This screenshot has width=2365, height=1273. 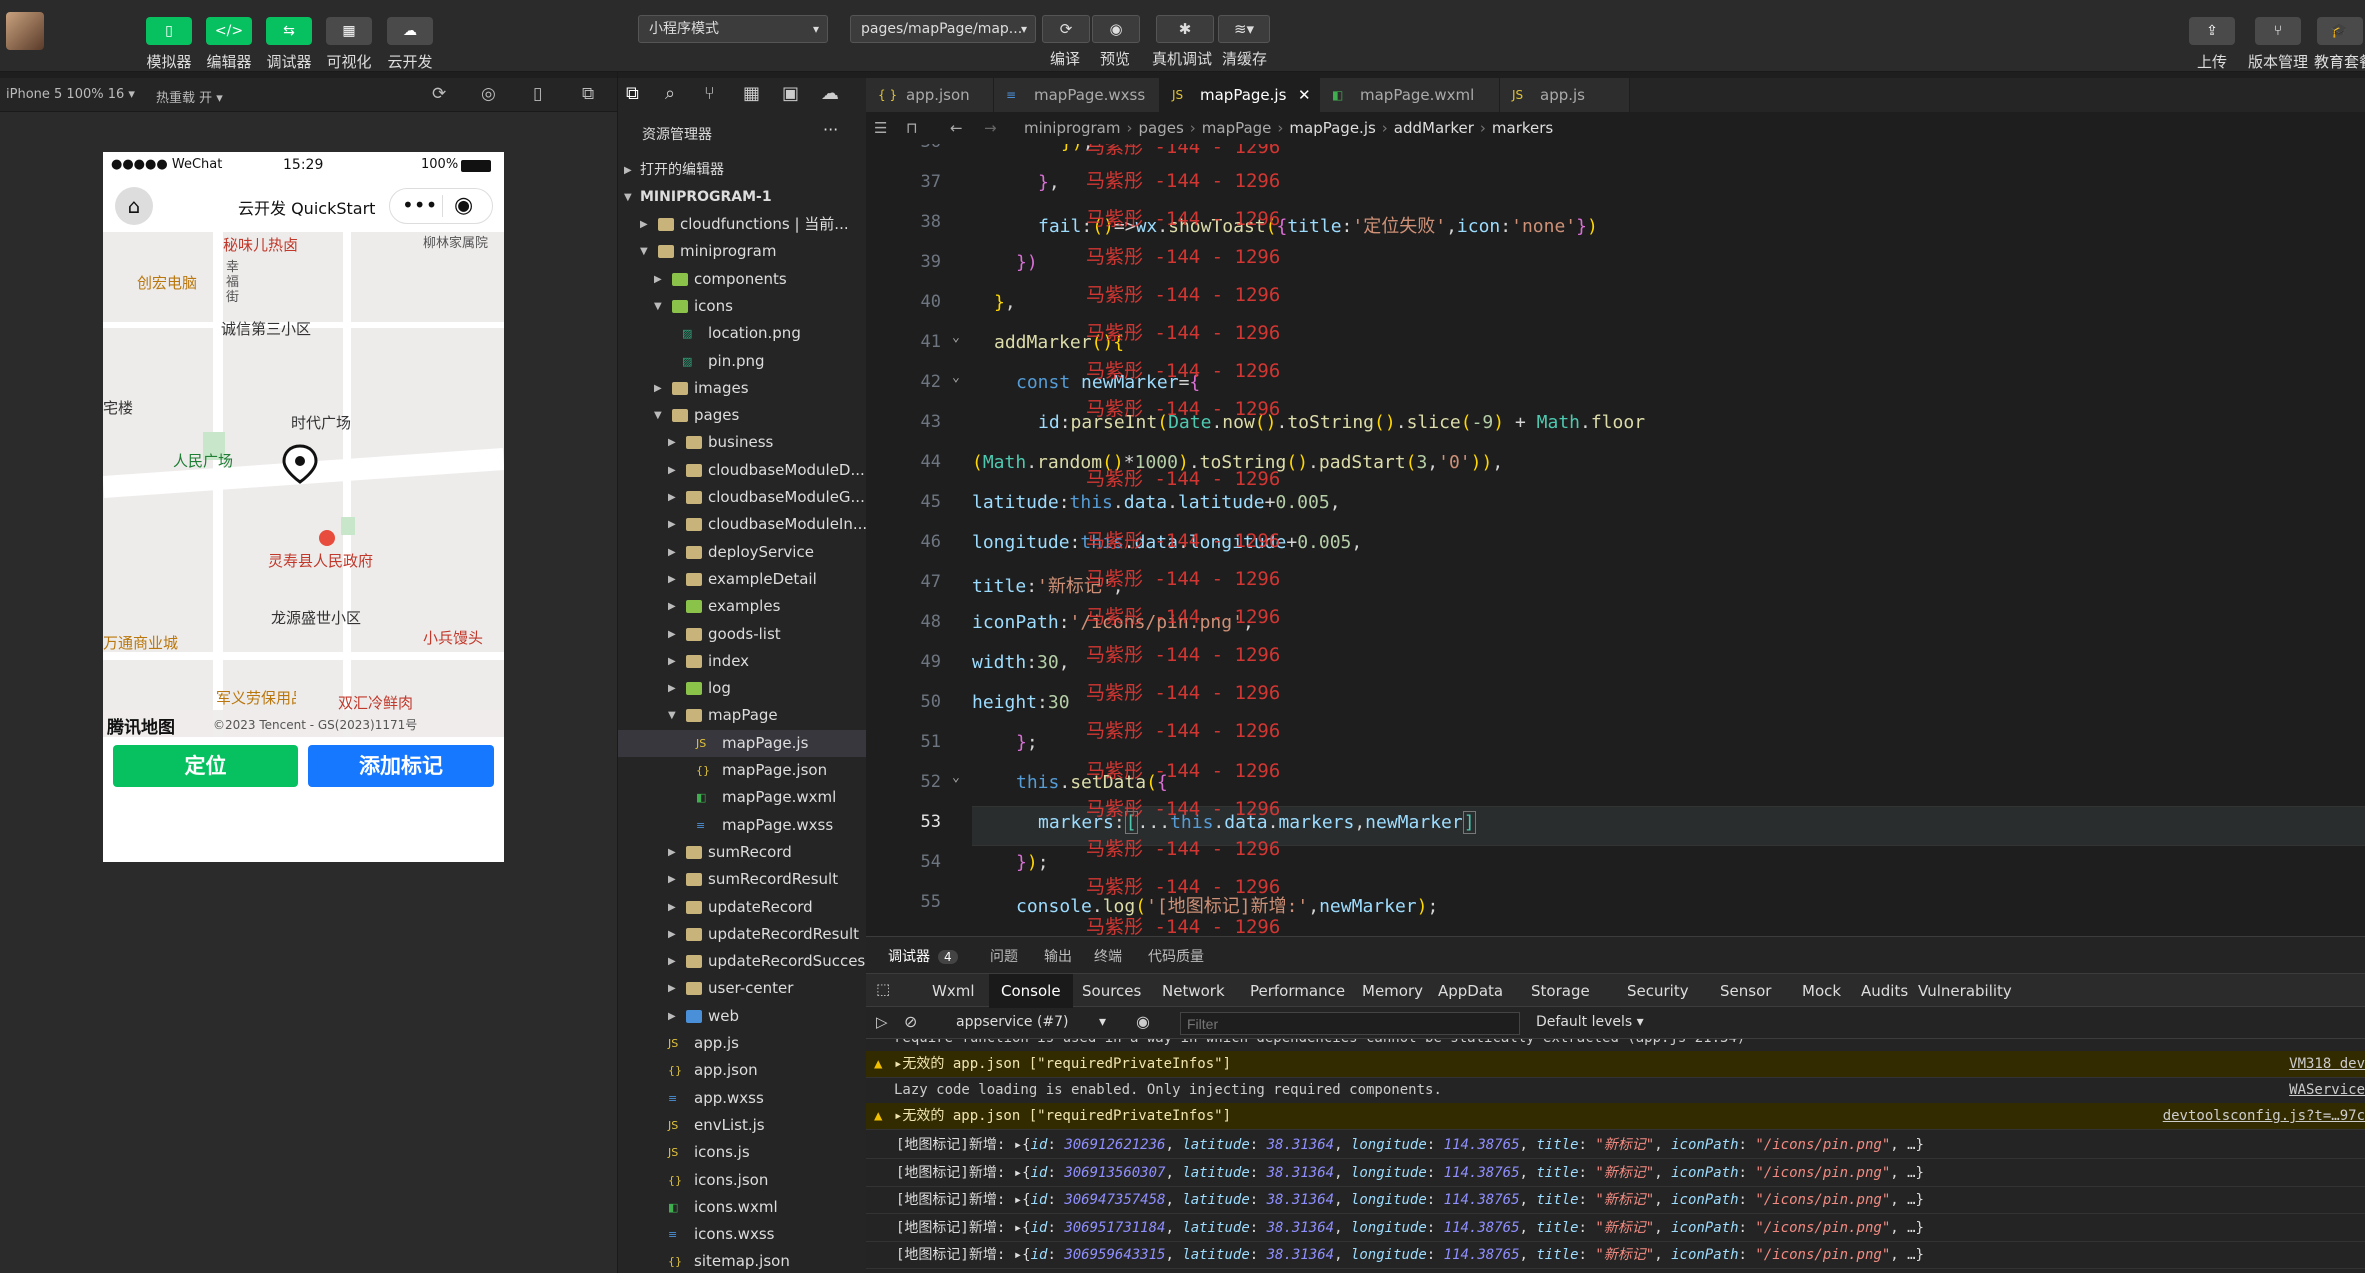 I want to click on breadcrumb-item: miniprogram, so click(x=1072, y=128).